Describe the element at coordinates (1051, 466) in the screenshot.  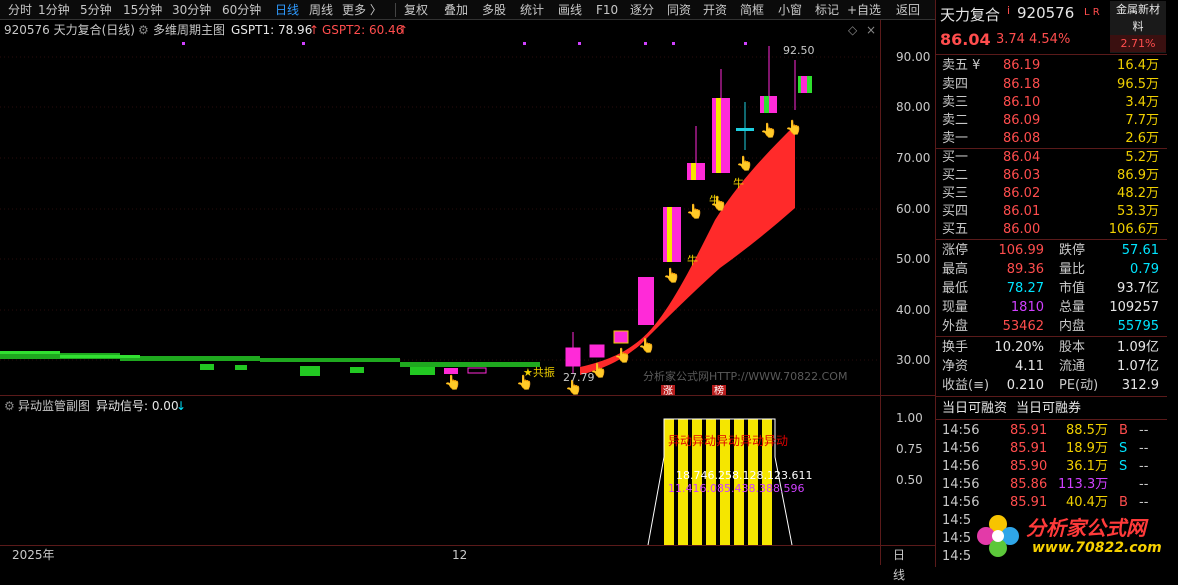
I see `trade-row: 14:56 85.90 36.1万 S --` at that location.